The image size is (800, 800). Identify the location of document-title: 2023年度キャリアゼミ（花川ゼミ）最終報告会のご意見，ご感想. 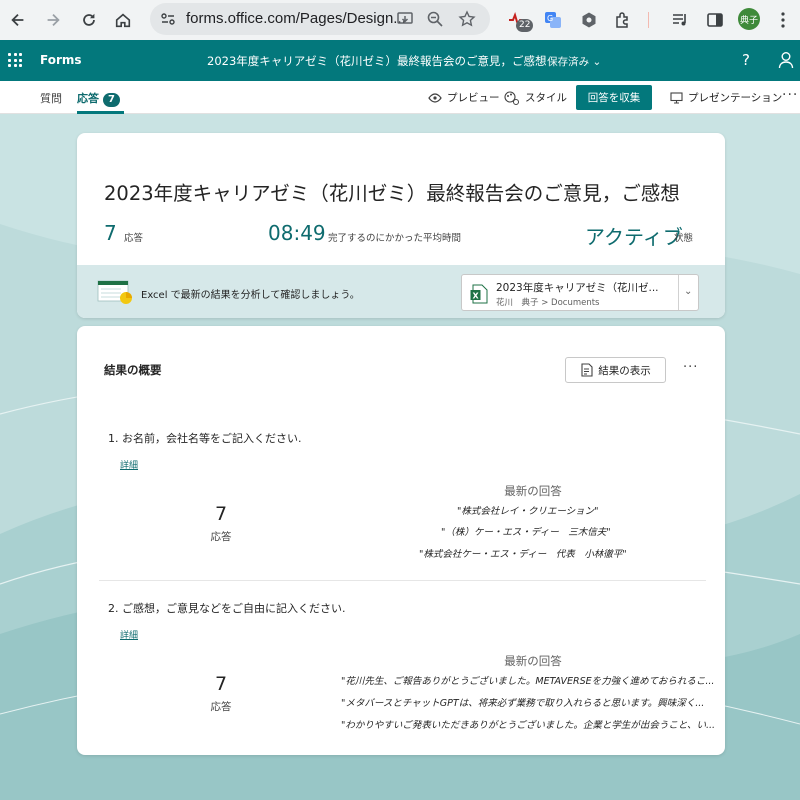
(377, 61).